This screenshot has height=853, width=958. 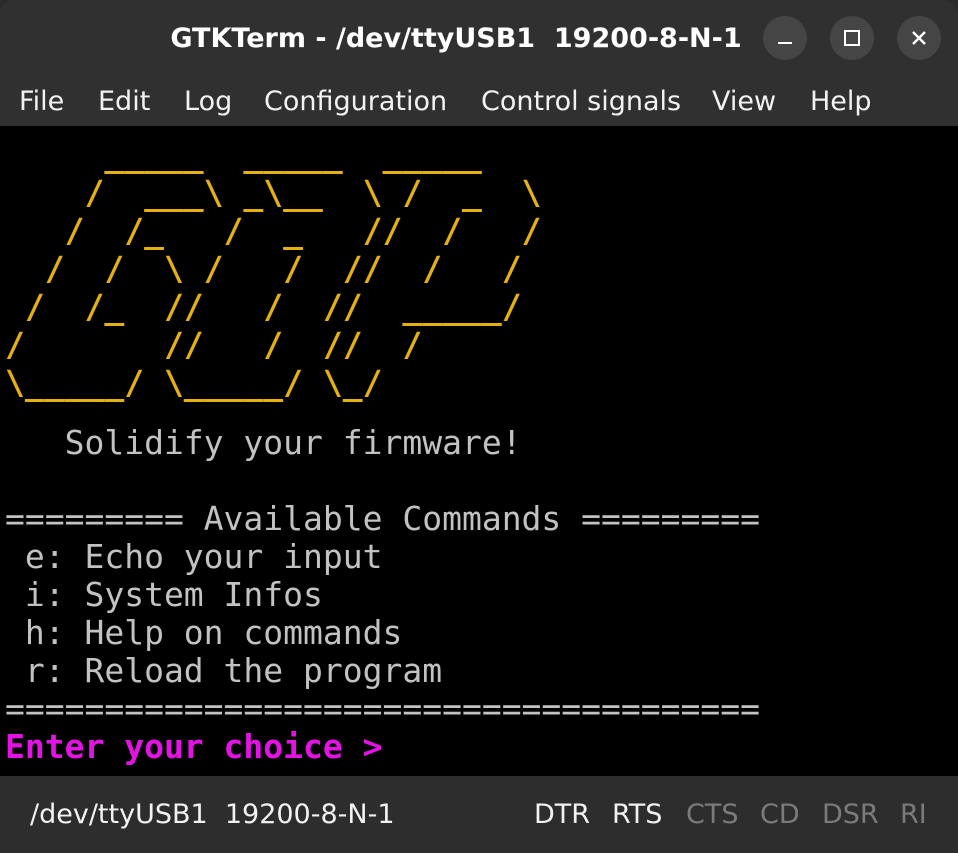 What do you see at coordinates (253, 154) in the screenshot?
I see `logo-line: _____ _____ _____` at bounding box center [253, 154].